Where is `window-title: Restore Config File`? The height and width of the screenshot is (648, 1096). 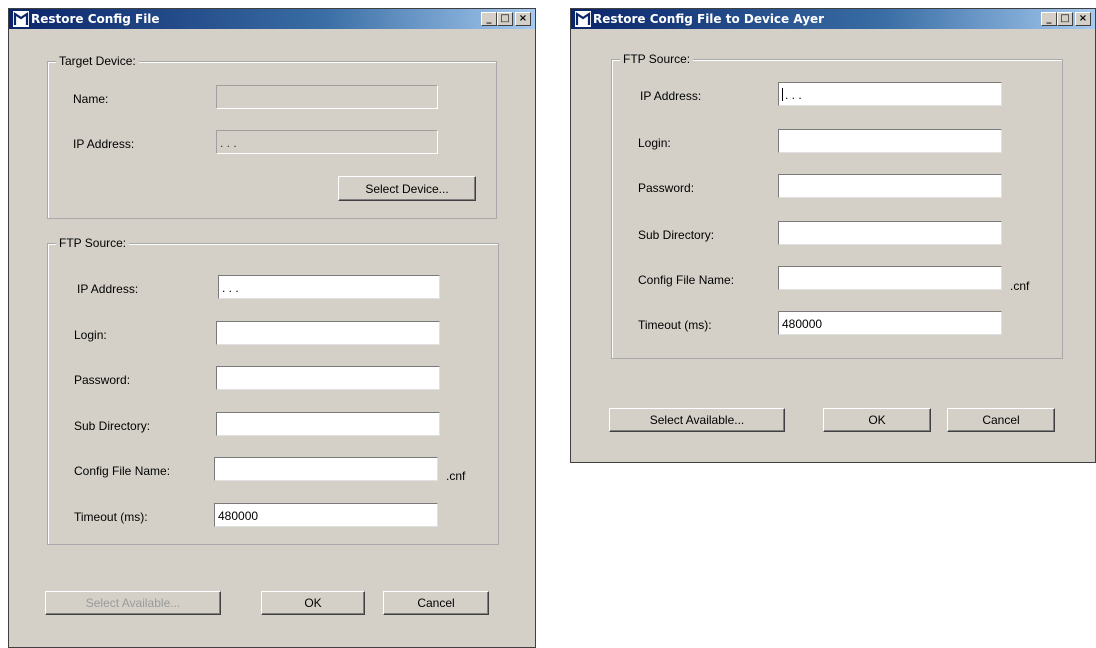
window-title: Restore Config File is located at coordinates (95, 19).